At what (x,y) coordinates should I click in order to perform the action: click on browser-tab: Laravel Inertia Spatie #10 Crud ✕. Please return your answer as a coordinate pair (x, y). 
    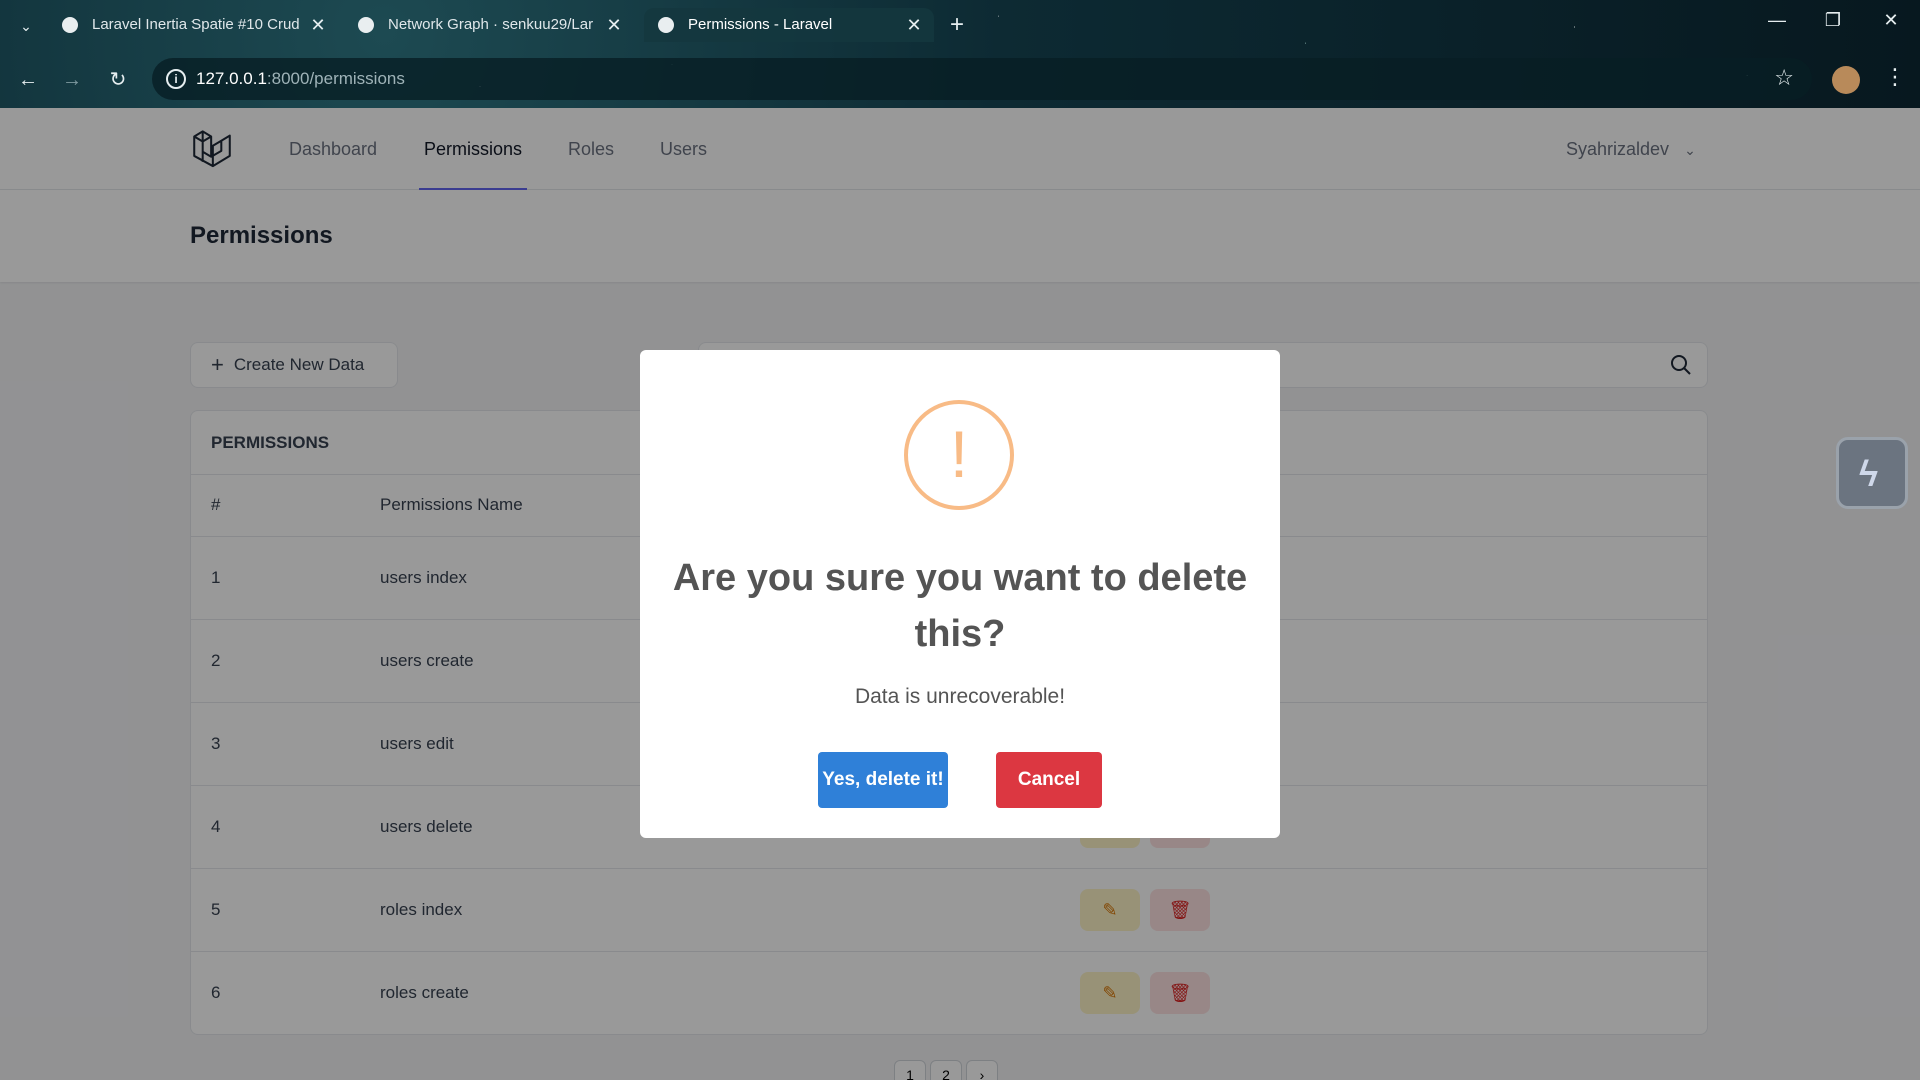
    Looking at the image, I should click on (193, 25).